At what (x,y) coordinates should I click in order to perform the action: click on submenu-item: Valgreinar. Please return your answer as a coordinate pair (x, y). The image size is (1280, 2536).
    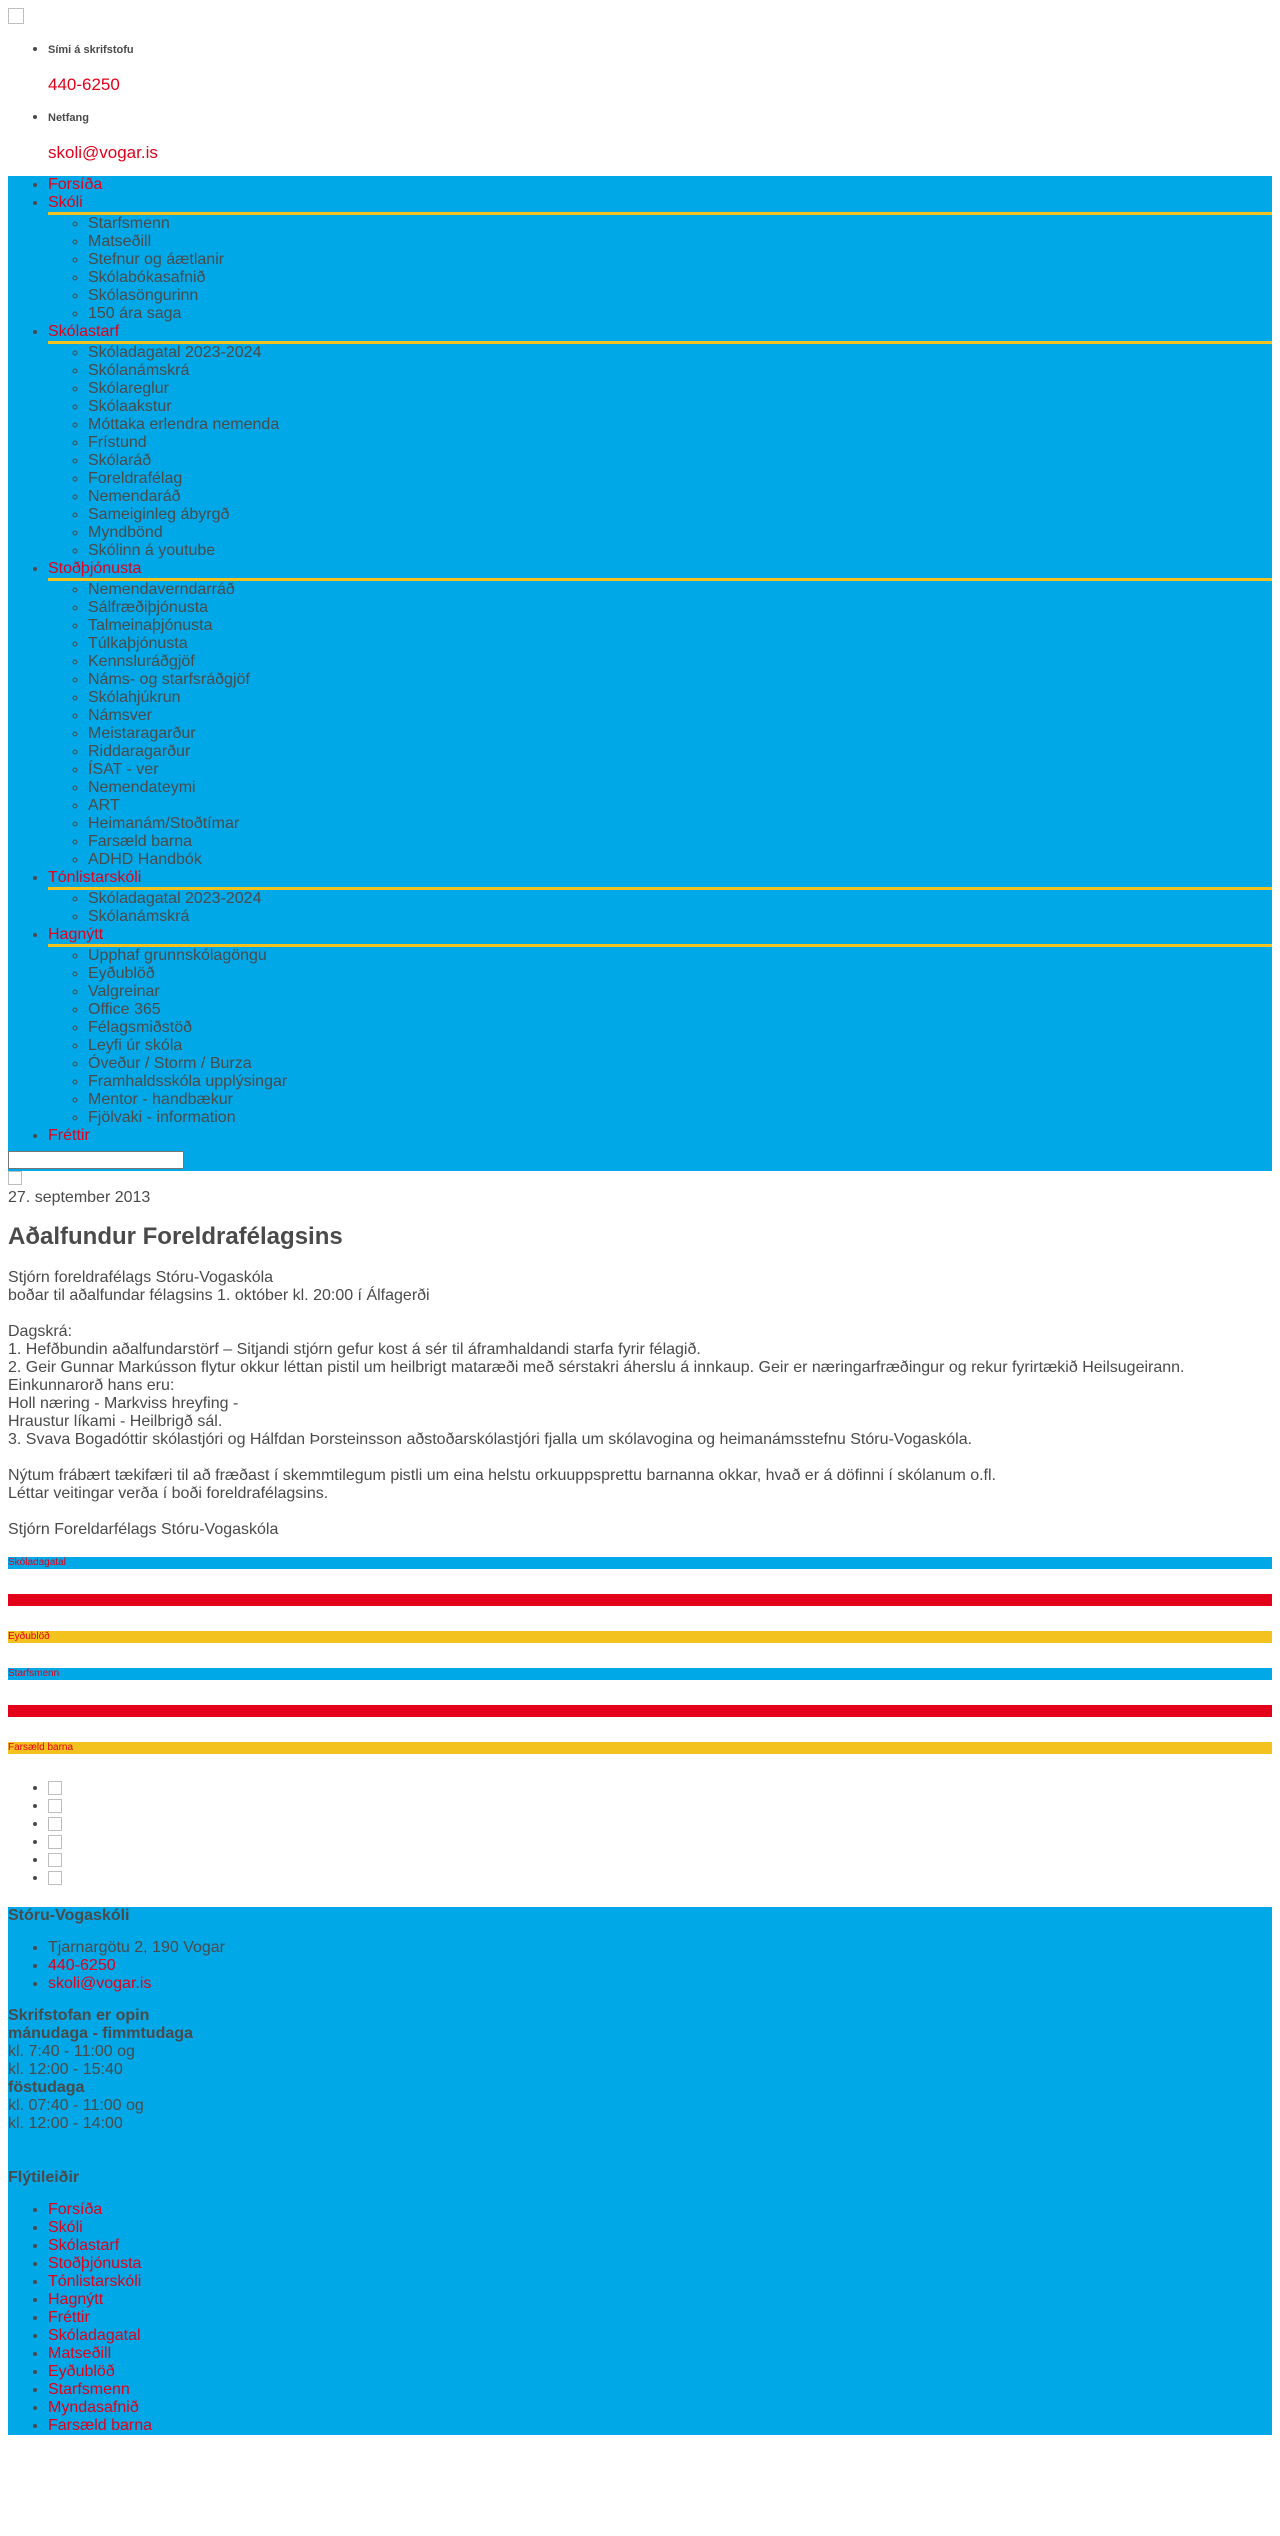
    Looking at the image, I should click on (680, 992).